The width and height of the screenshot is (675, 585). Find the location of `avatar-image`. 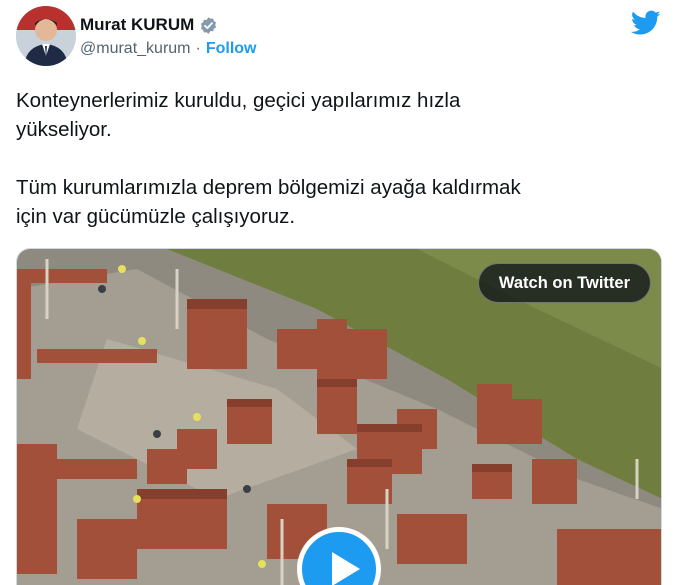

avatar-image is located at coordinates (46, 36).